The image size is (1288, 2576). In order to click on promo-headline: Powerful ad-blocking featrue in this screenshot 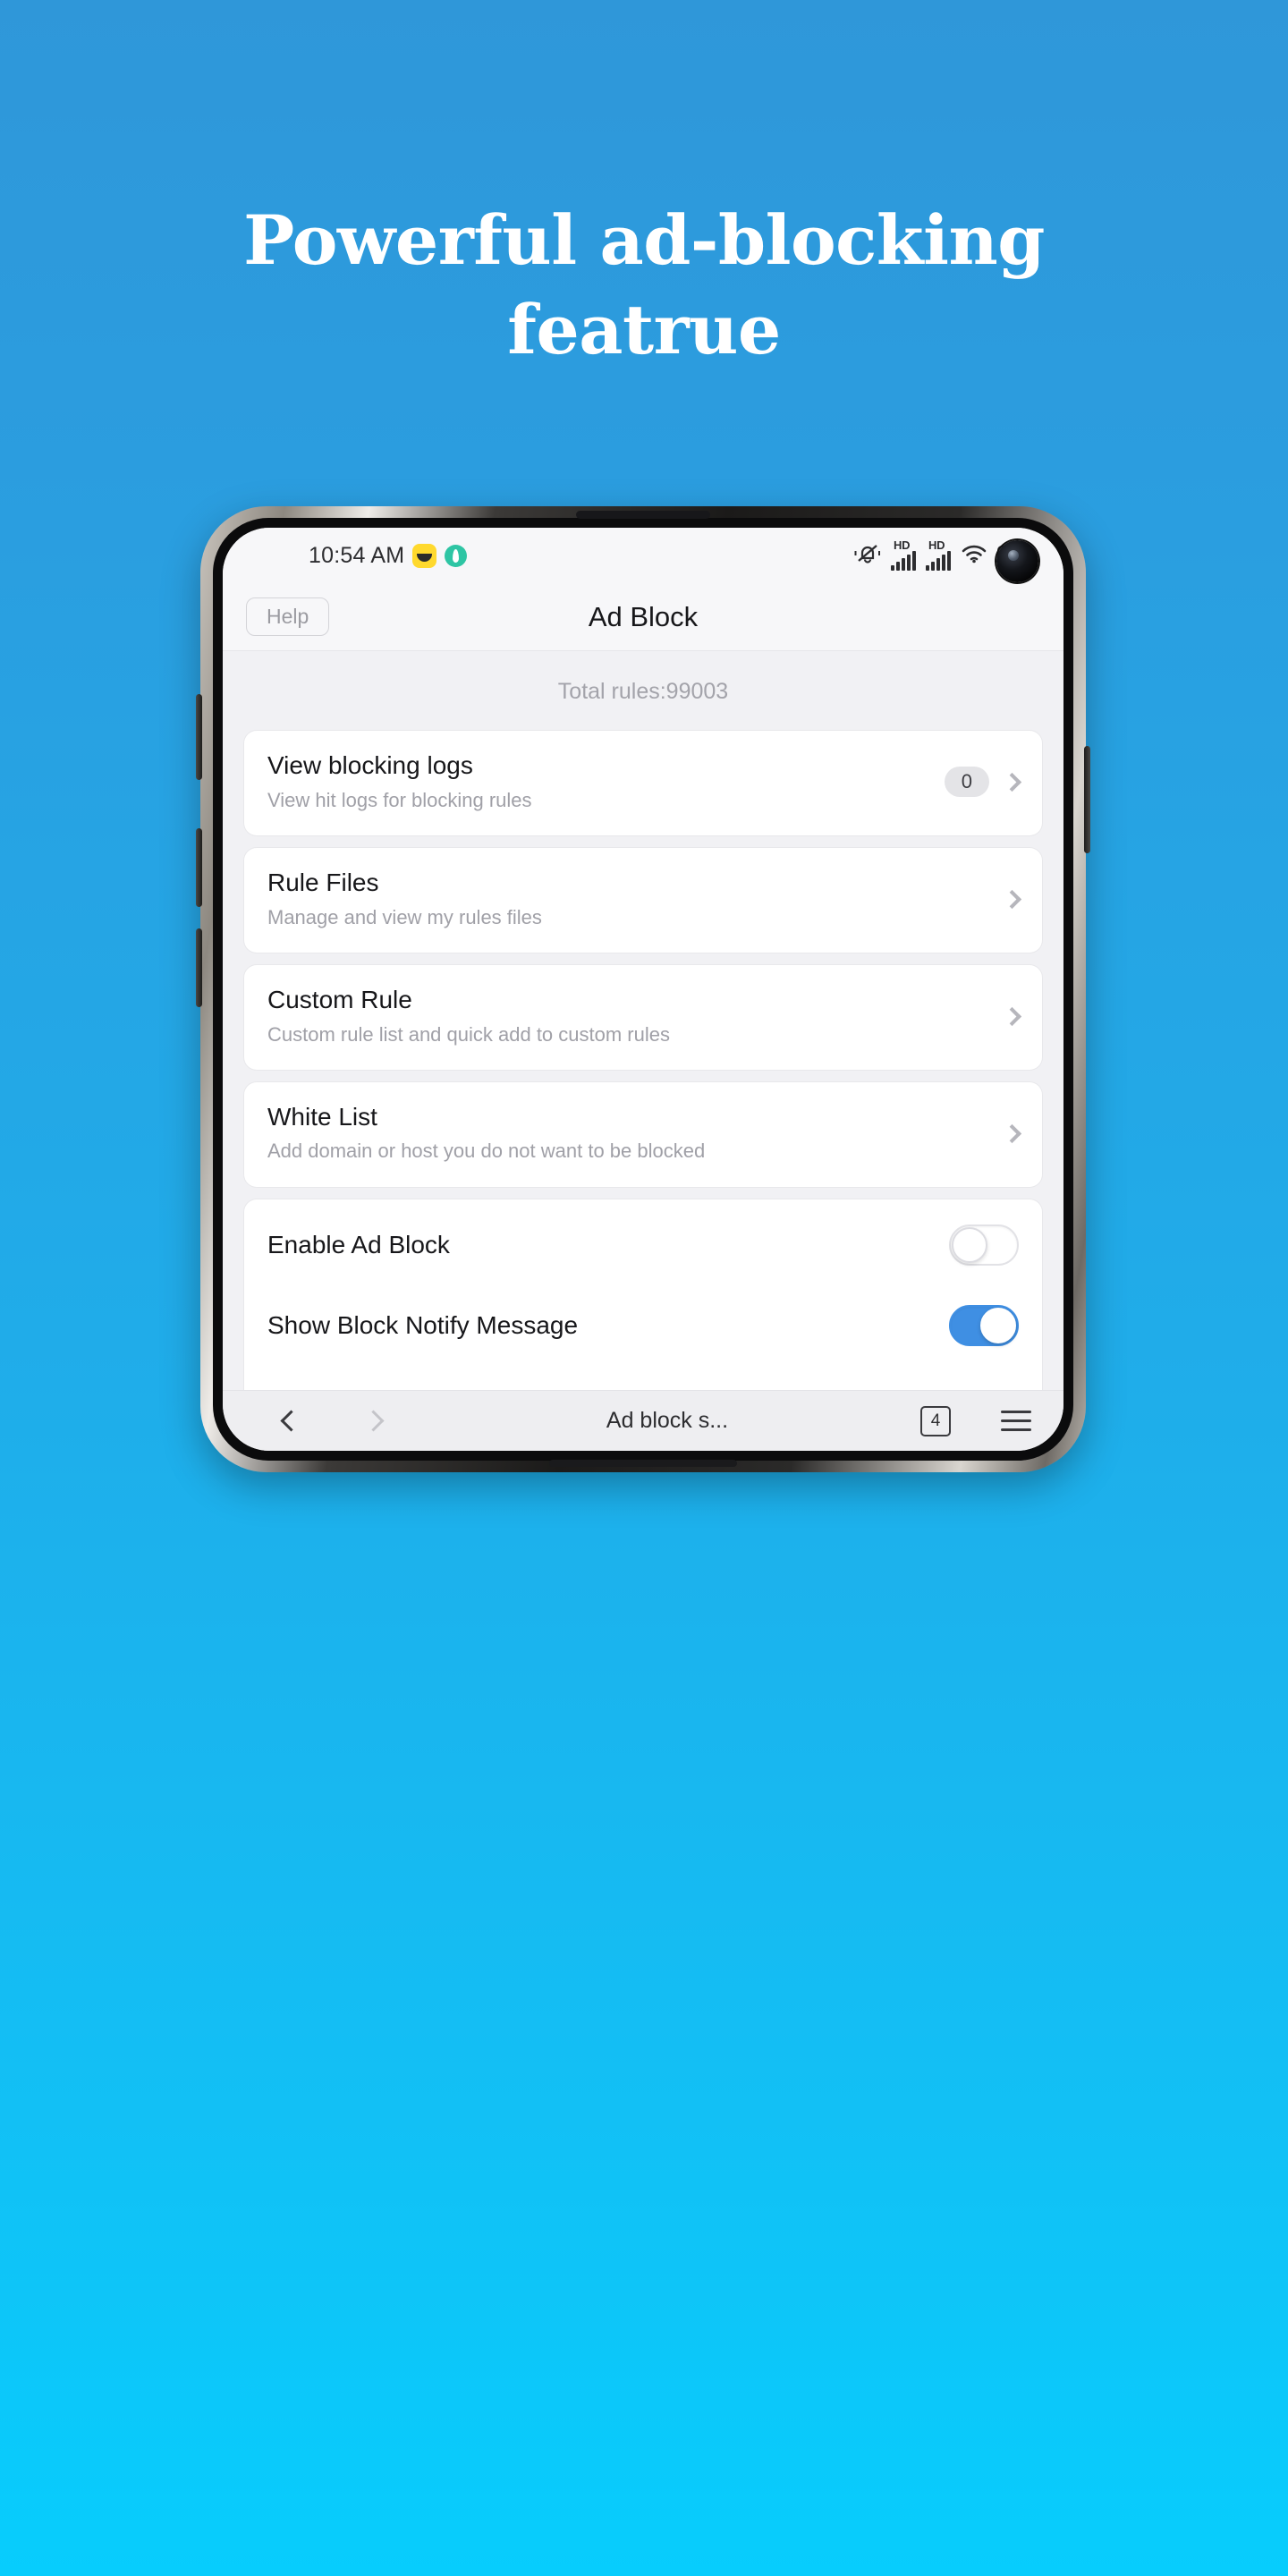, I will do `click(644, 285)`.